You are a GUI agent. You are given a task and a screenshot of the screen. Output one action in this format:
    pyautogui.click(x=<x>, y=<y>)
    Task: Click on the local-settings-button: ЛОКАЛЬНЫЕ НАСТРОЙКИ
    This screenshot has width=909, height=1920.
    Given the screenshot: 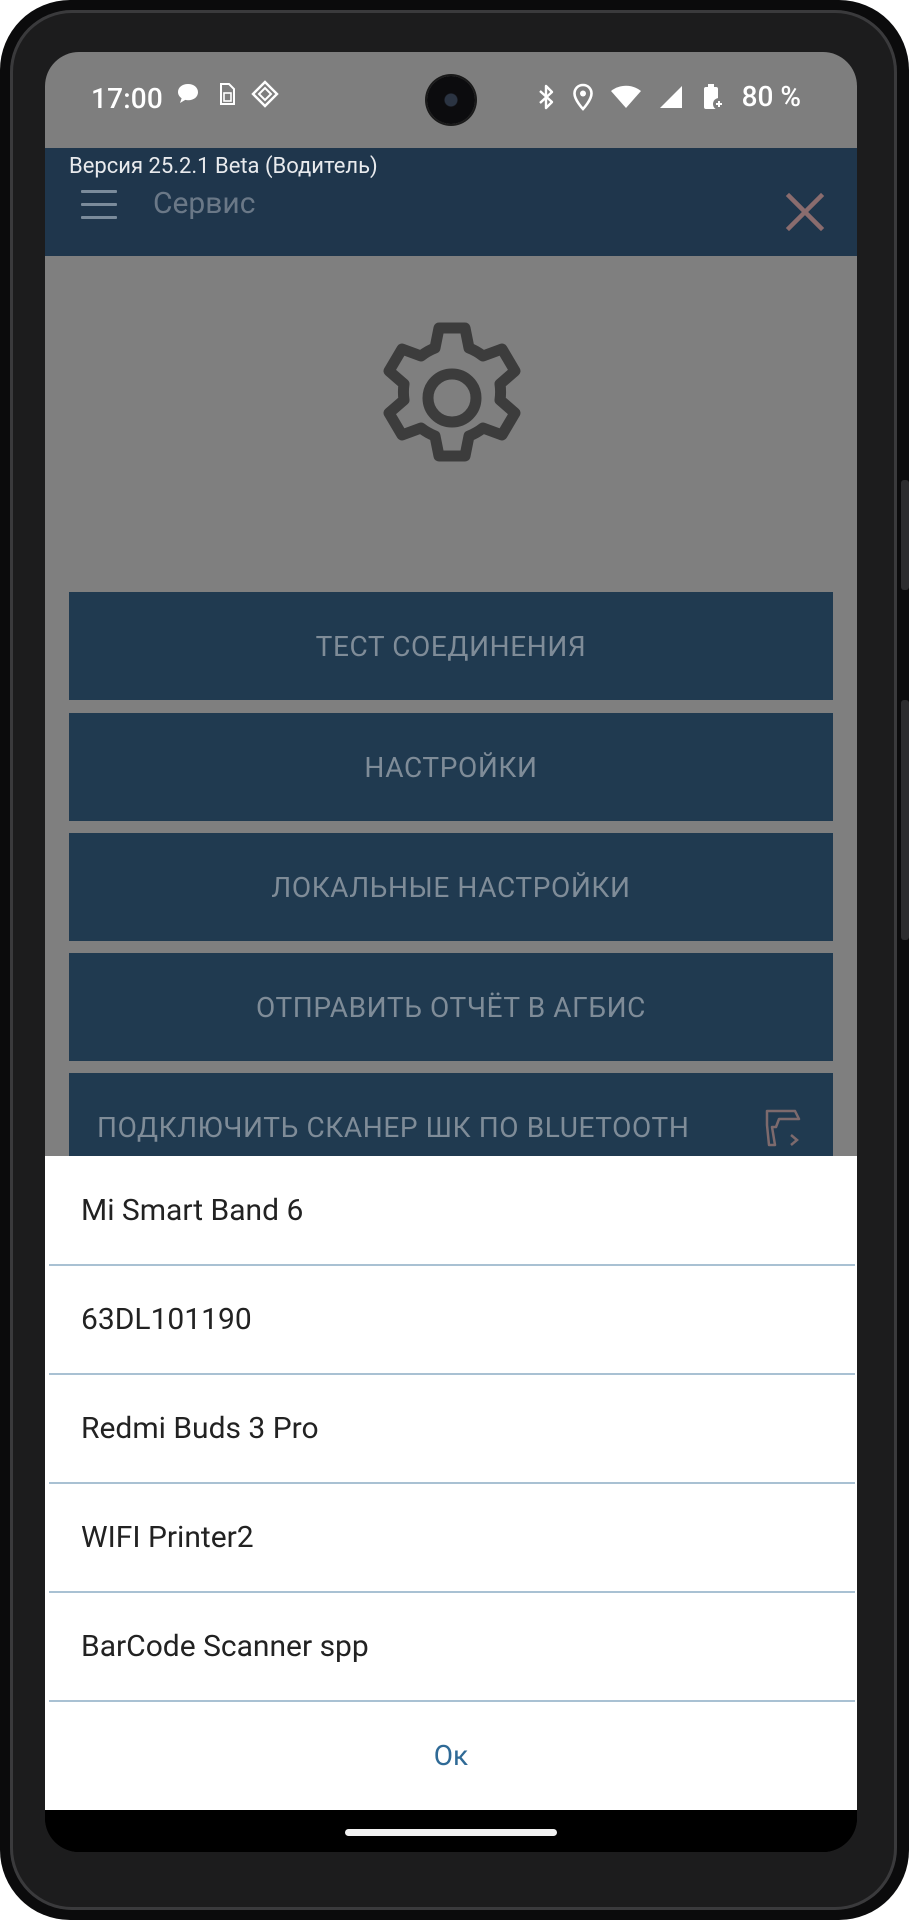 What is the action you would take?
    pyautogui.click(x=451, y=887)
    